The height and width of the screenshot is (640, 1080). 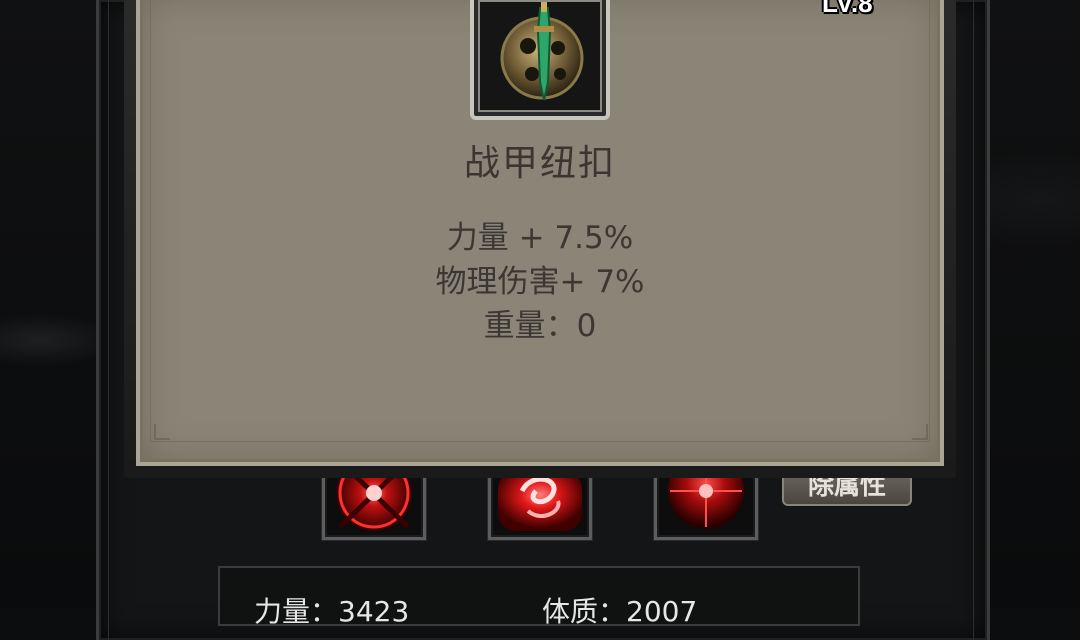 I want to click on item-icon-frame, so click(x=540, y=60).